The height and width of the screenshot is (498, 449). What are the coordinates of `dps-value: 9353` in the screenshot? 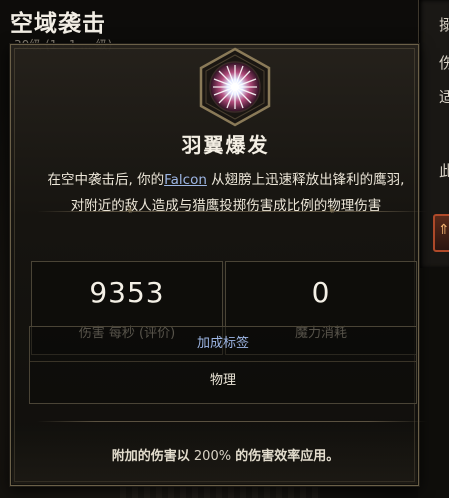 It's located at (127, 292).